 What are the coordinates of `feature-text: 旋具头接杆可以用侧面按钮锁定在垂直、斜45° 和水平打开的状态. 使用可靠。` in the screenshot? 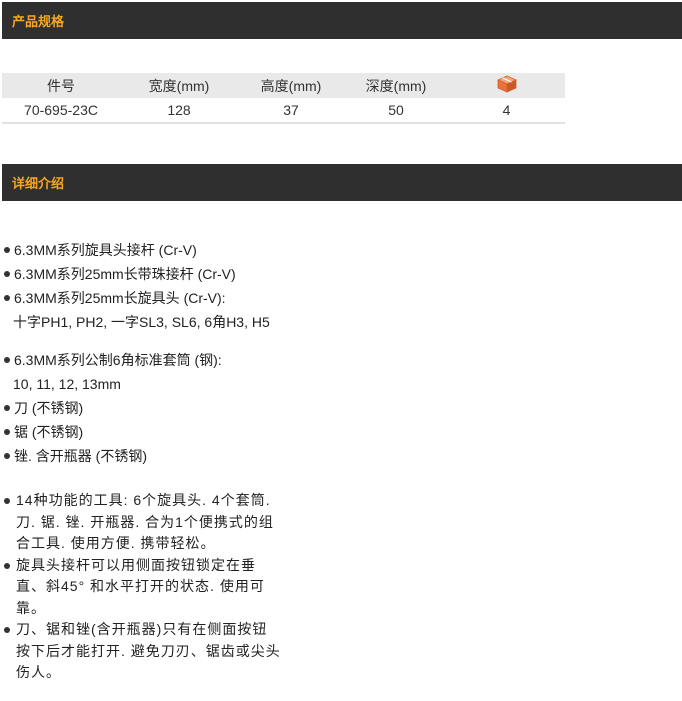 It's located at (140, 586).